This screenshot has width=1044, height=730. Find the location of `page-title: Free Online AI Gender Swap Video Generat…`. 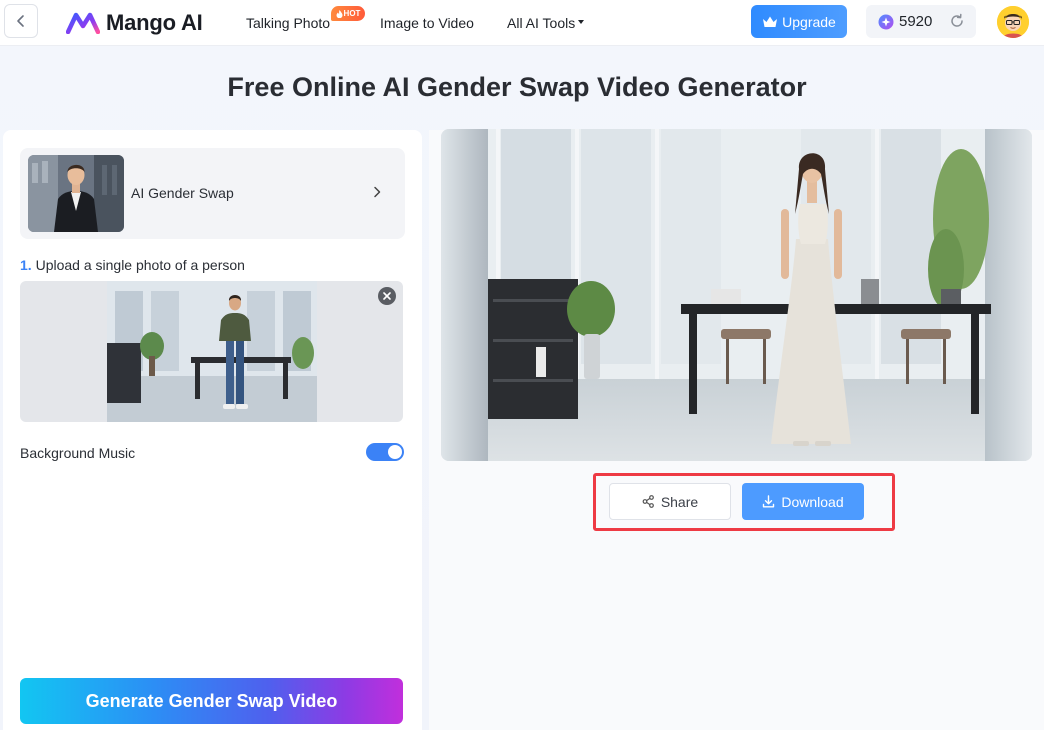

page-title: Free Online AI Gender Swap Video Generat… is located at coordinates (517, 87).